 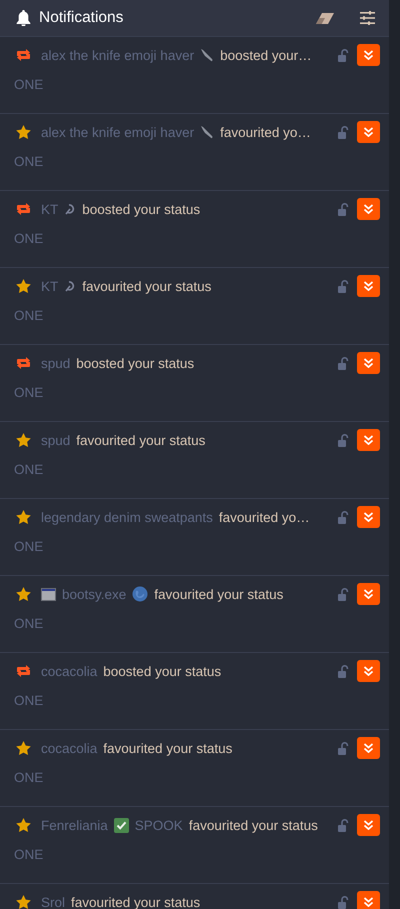 I want to click on bell-icon, so click(x=23, y=18).